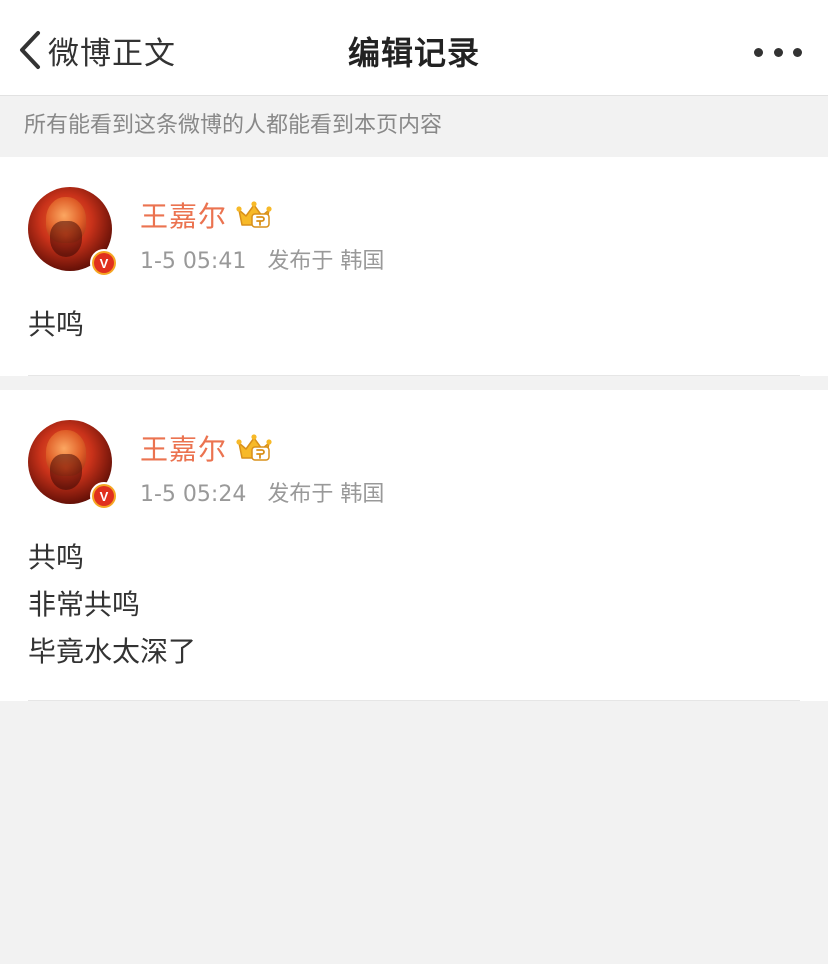  I want to click on post-meta: 1-5 05:24 发布于 韩国, so click(262, 492).